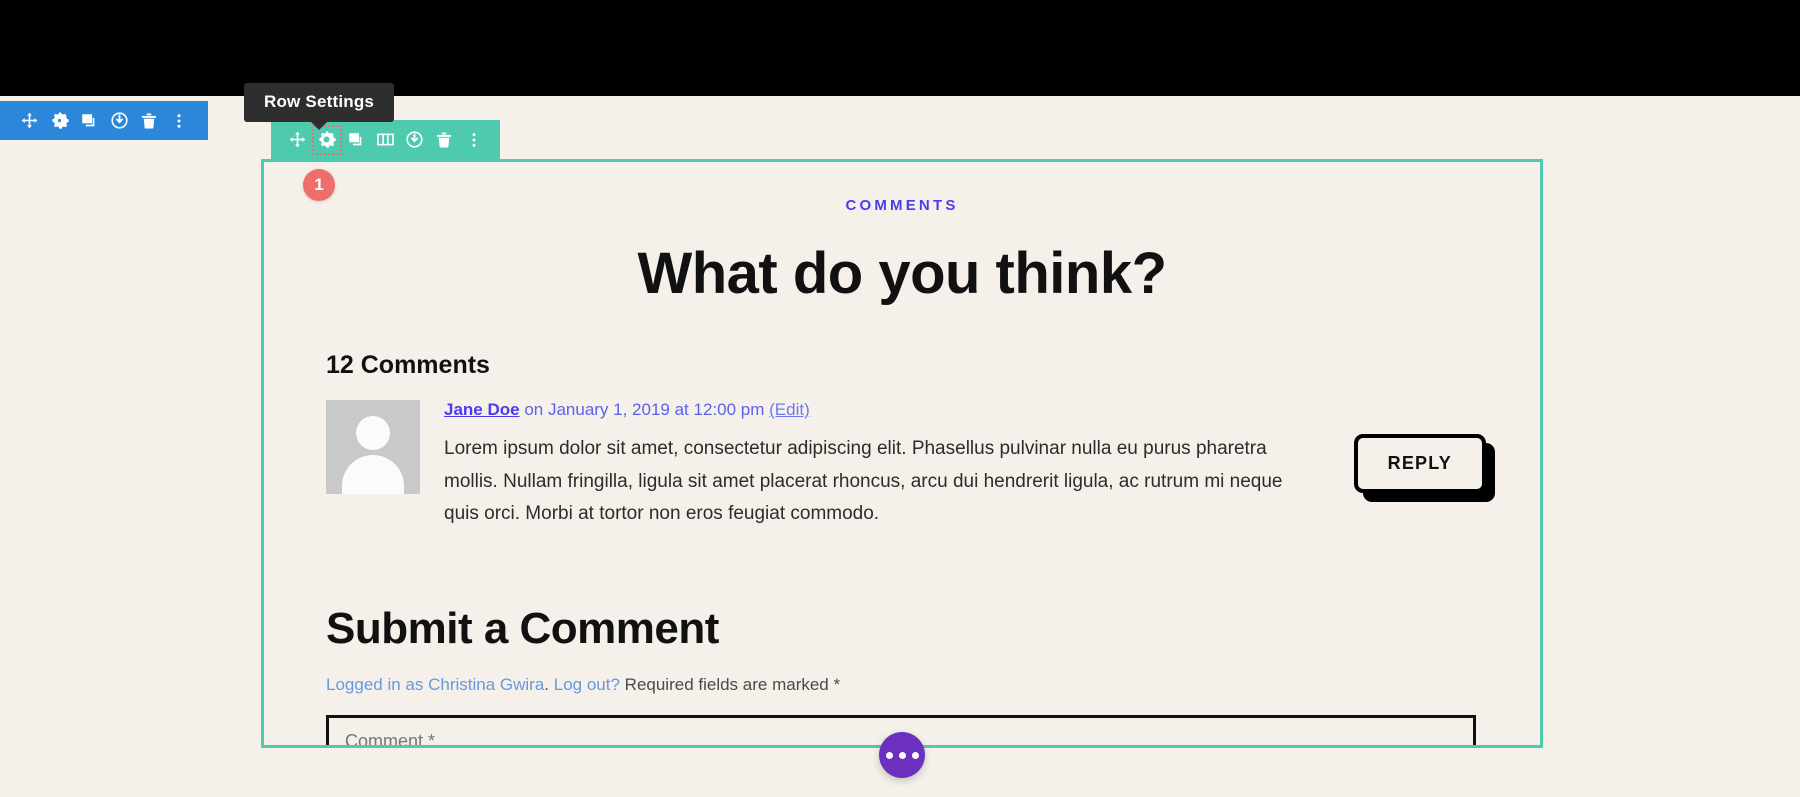 Image resolution: width=1800 pixels, height=797 pixels. Describe the element at coordinates (319, 185) in the screenshot. I see `row-count-badge: 1` at that location.